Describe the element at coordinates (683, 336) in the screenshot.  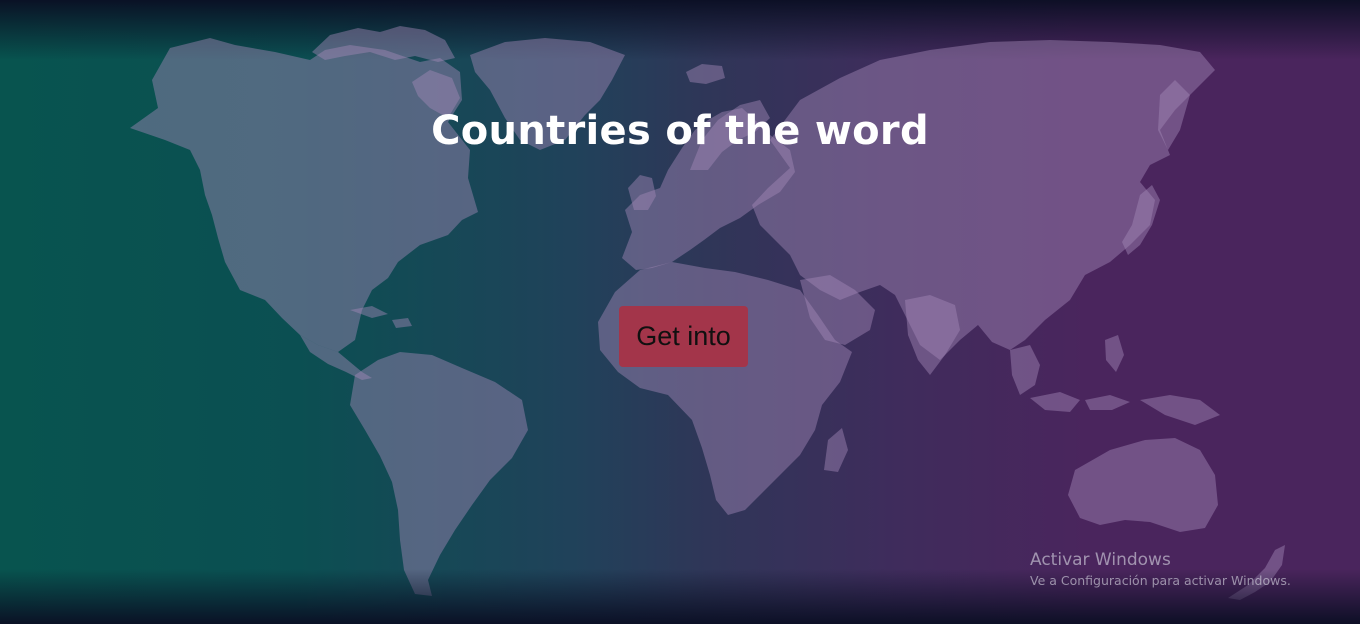
I see `get-into-button: Get into` at that location.